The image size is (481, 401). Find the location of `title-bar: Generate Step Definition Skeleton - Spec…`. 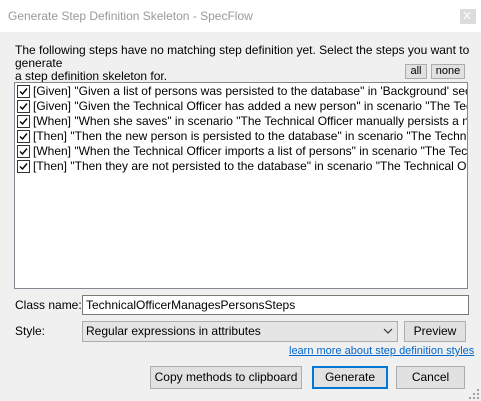

title-bar: Generate Step Definition Skeleton - Spec… is located at coordinates (240, 16).